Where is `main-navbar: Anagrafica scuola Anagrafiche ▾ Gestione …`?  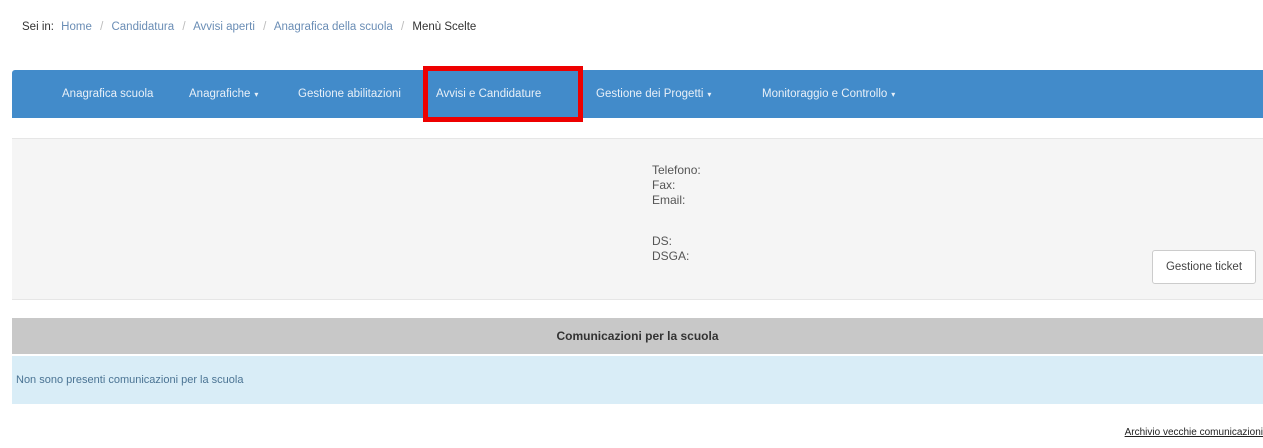
main-navbar: Anagrafica scuola Anagrafiche ▾ Gestione … is located at coordinates (637, 94).